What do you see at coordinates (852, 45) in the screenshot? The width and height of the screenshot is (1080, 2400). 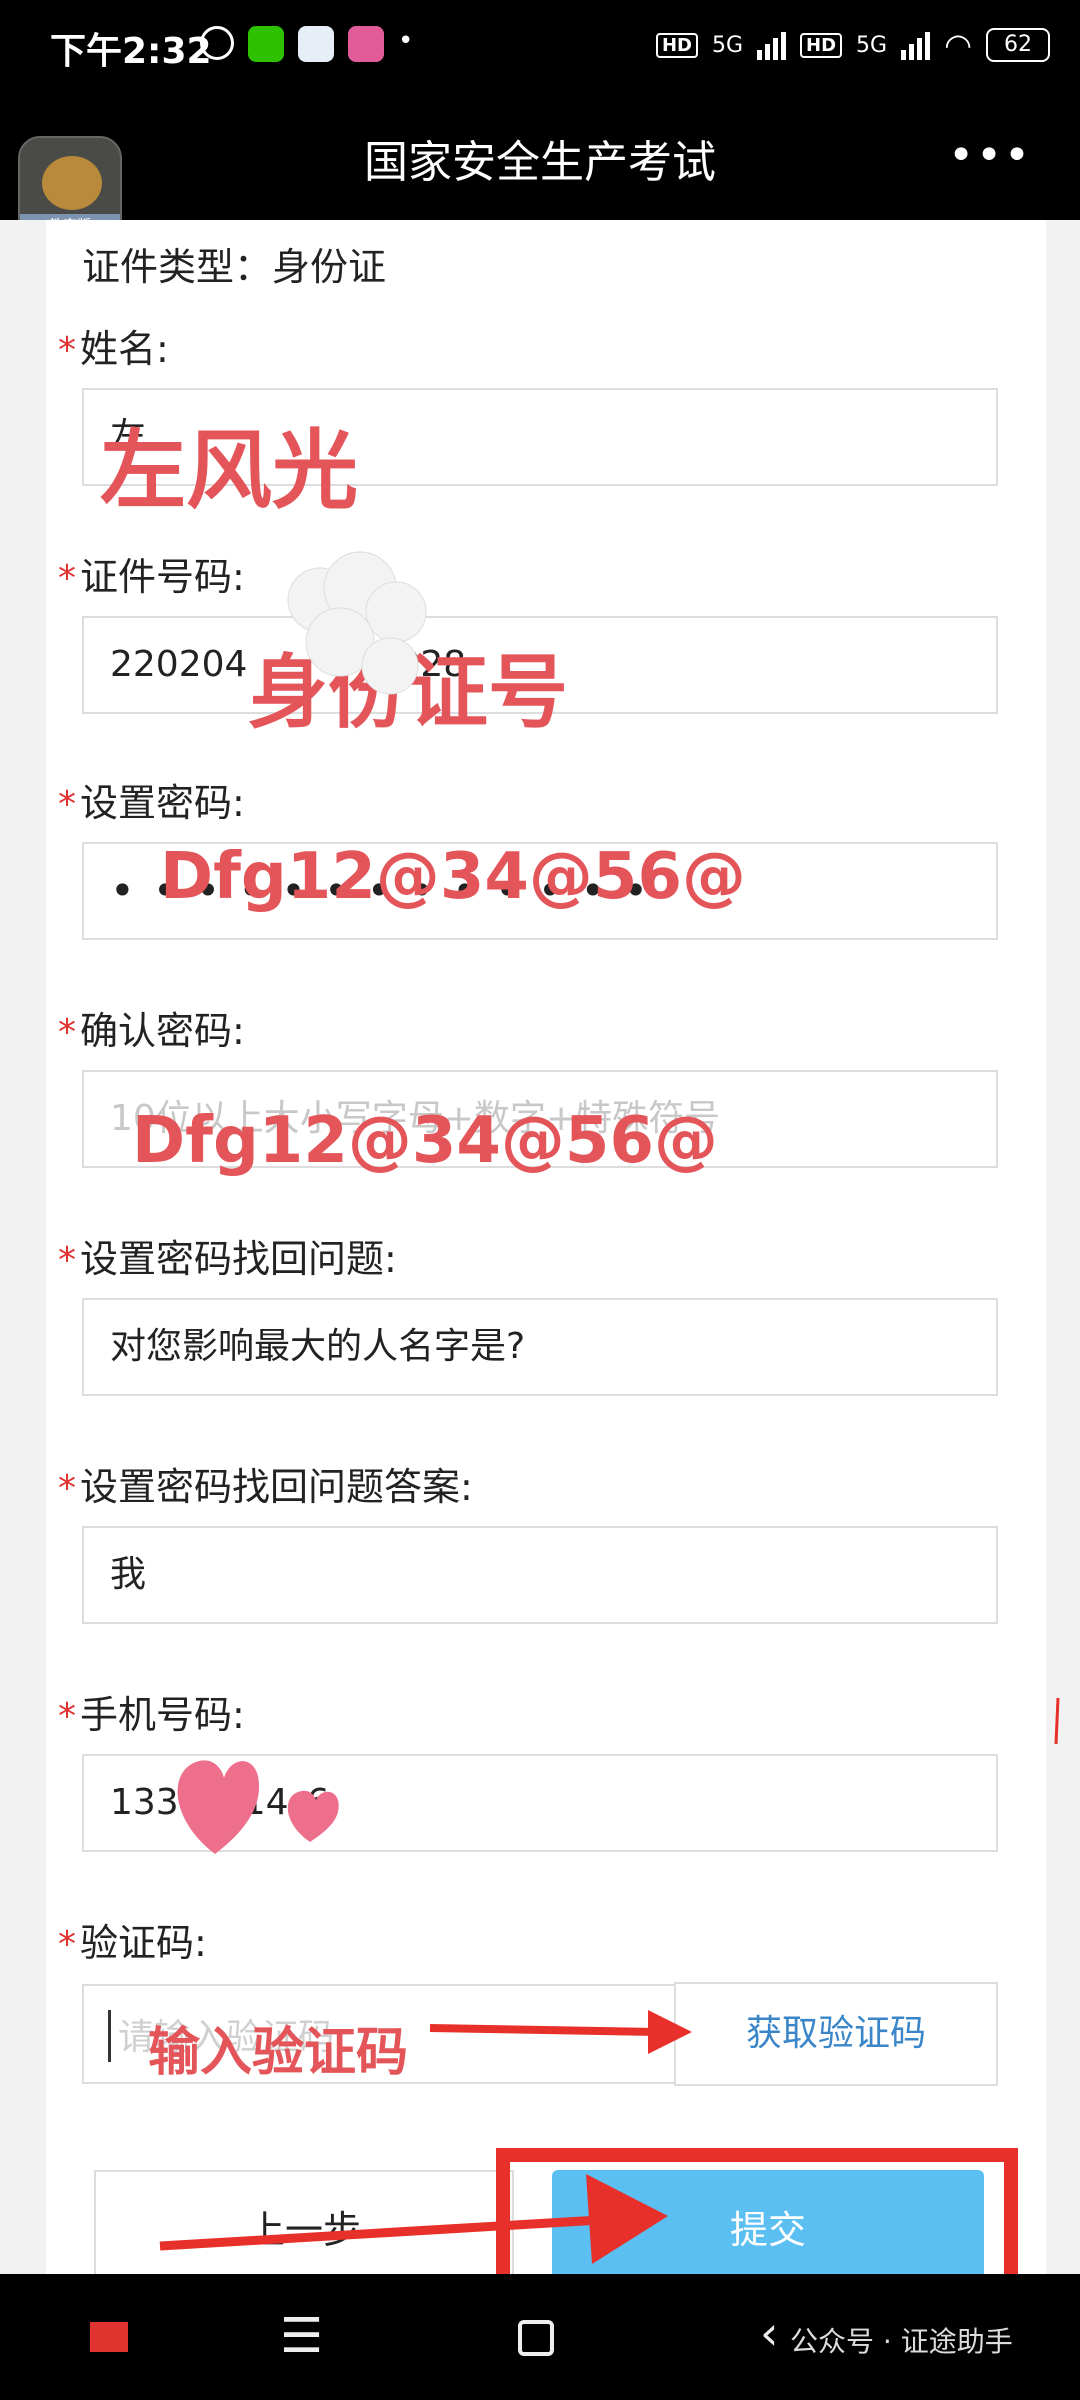 I see `status-right: HD 5G HD 5G ◠ 62` at bounding box center [852, 45].